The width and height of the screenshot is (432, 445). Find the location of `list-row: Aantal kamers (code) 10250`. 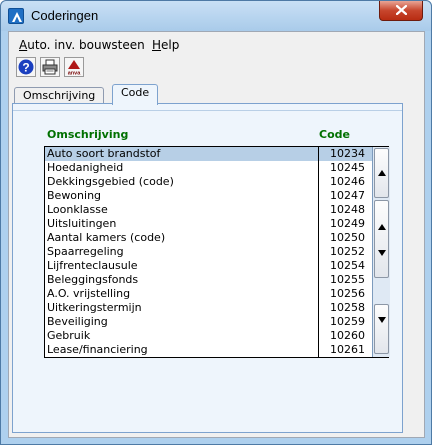

list-row: Aantal kamers (code) 10250 is located at coordinates (209, 238).